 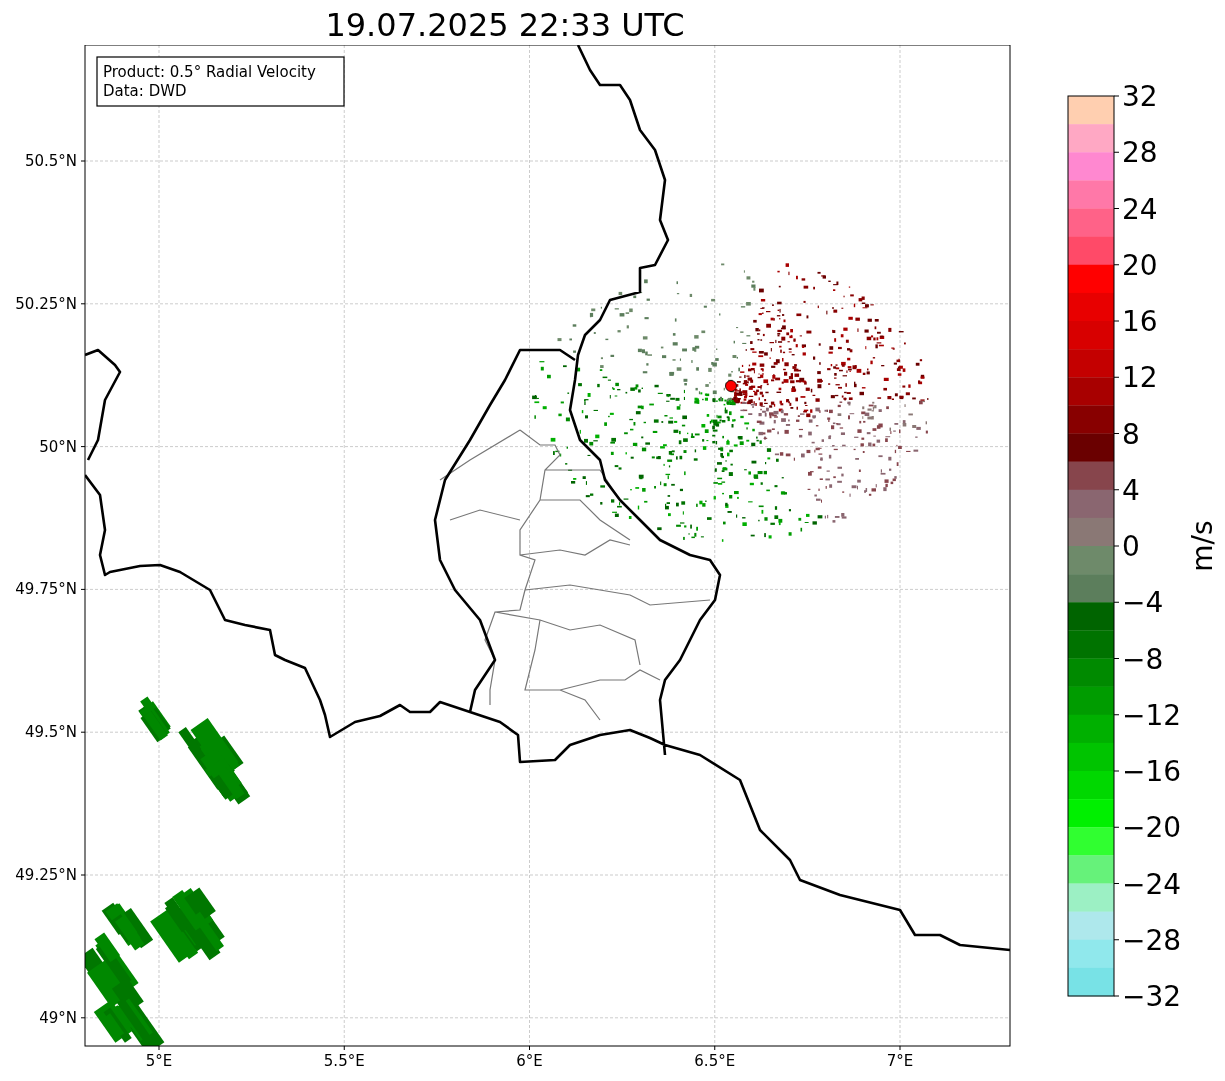 I want to click on info-text: Product: 0.5° Radial Velocity, so click(x=209, y=72).